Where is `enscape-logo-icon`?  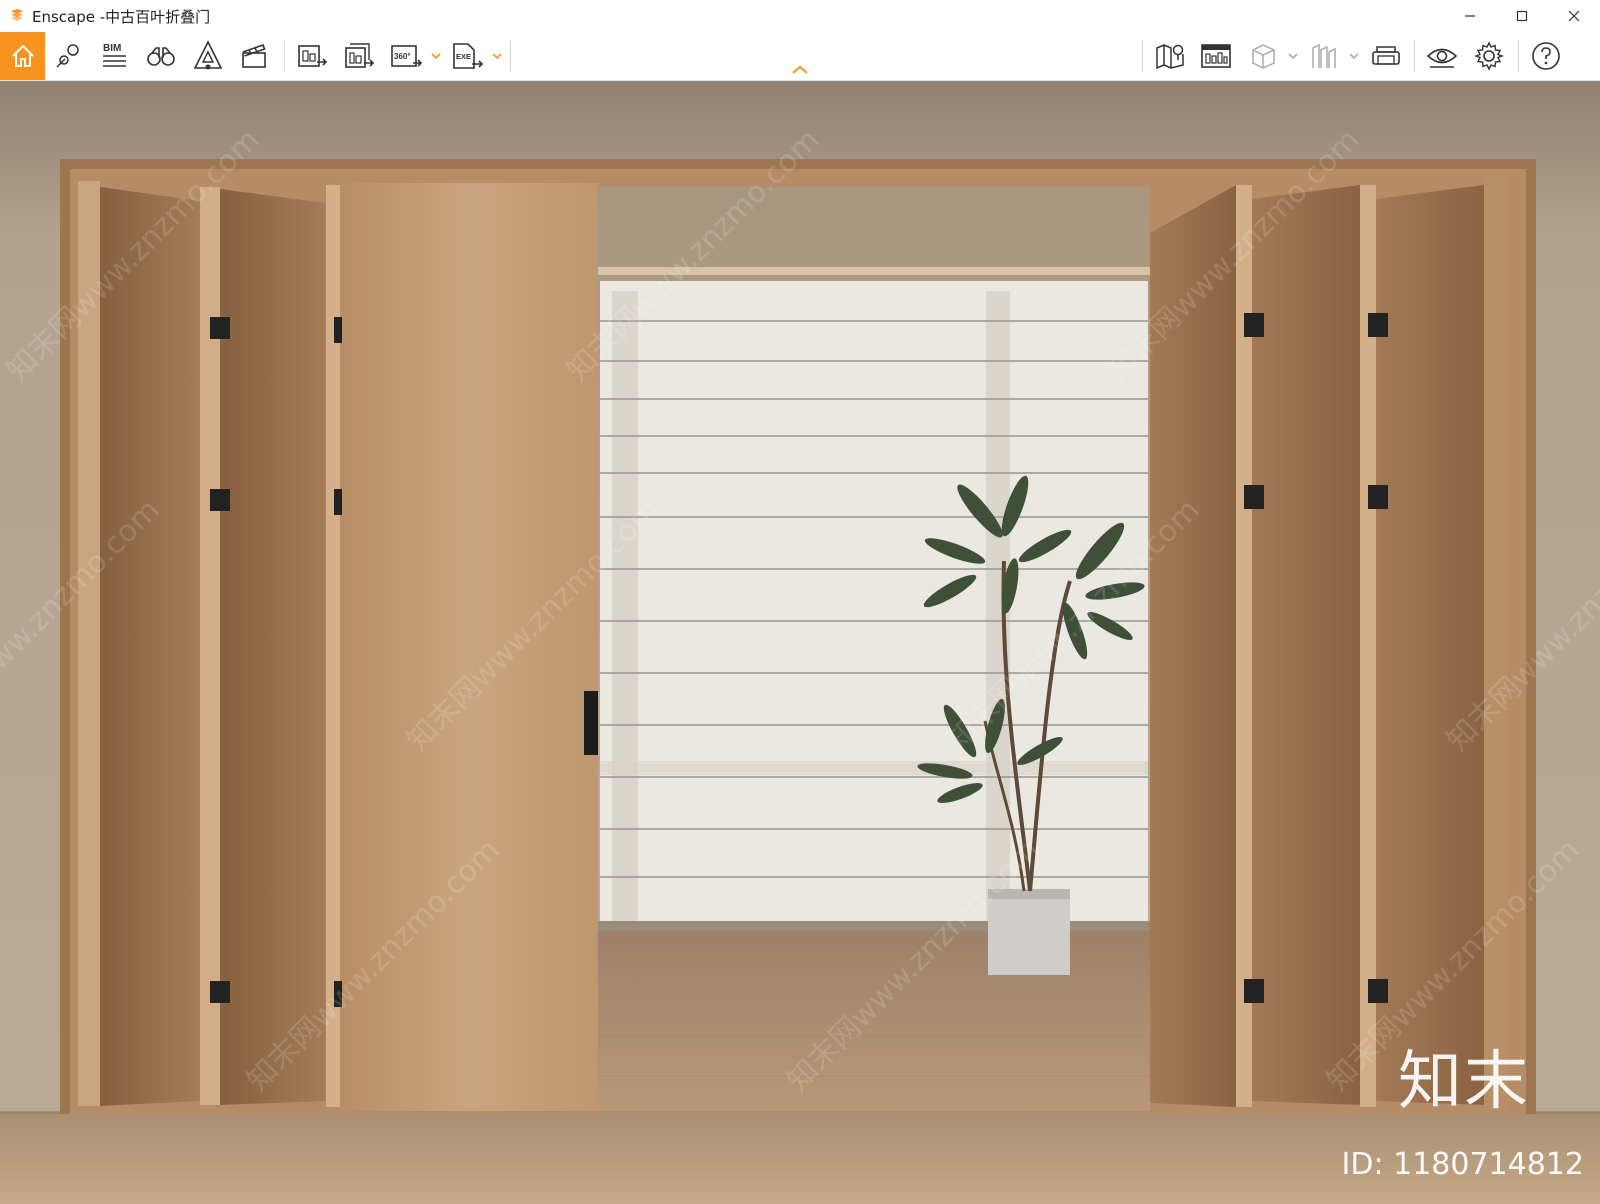 enscape-logo-icon is located at coordinates (17, 16).